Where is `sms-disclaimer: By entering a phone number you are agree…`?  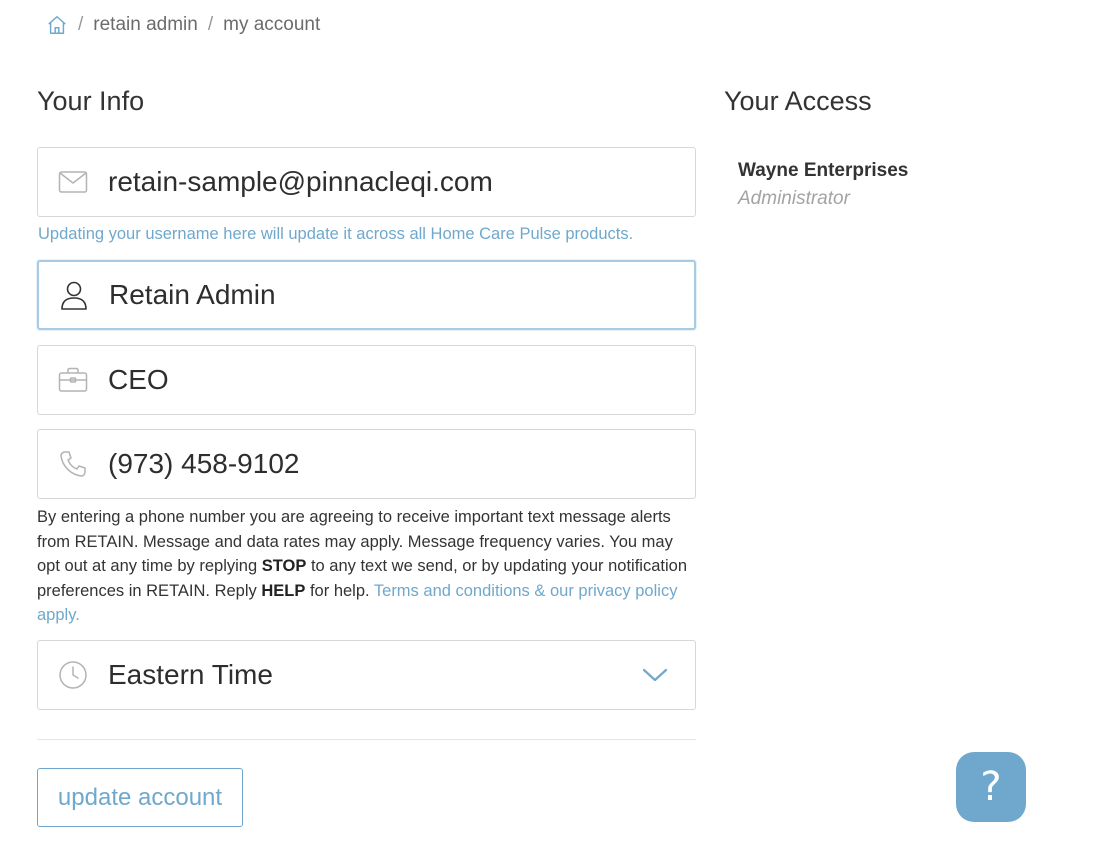 sms-disclaimer: By entering a phone number you are agree… is located at coordinates (368, 566).